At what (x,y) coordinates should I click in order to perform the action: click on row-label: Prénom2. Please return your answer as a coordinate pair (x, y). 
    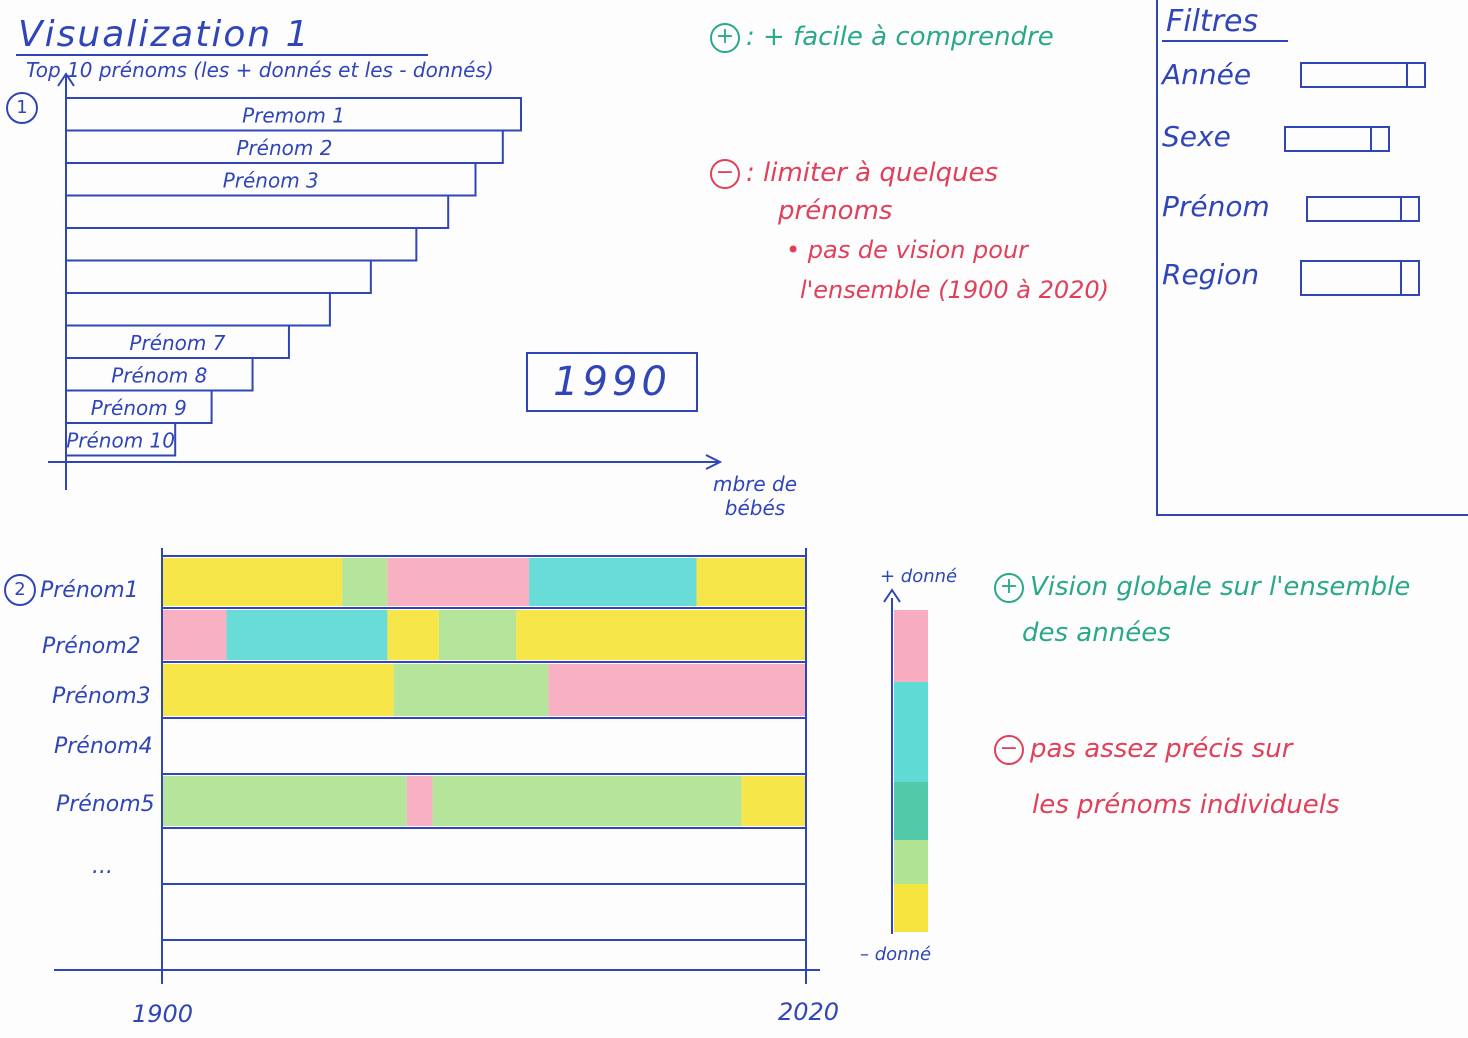
    Looking at the image, I should click on (91, 646).